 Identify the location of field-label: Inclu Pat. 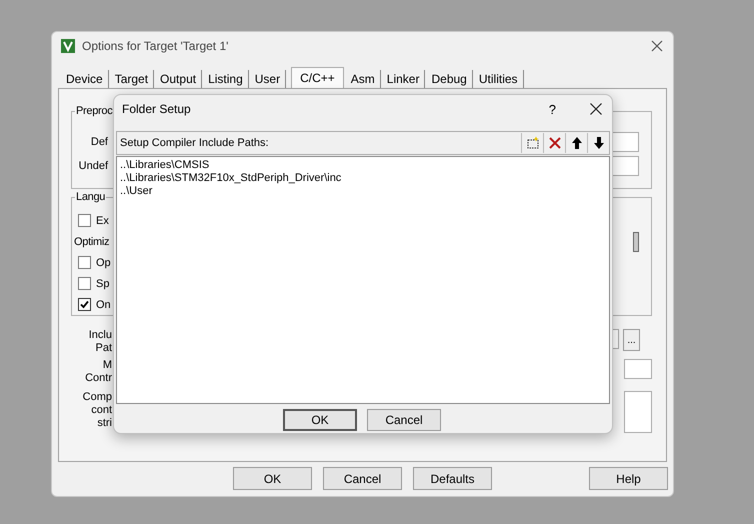
(100, 342).